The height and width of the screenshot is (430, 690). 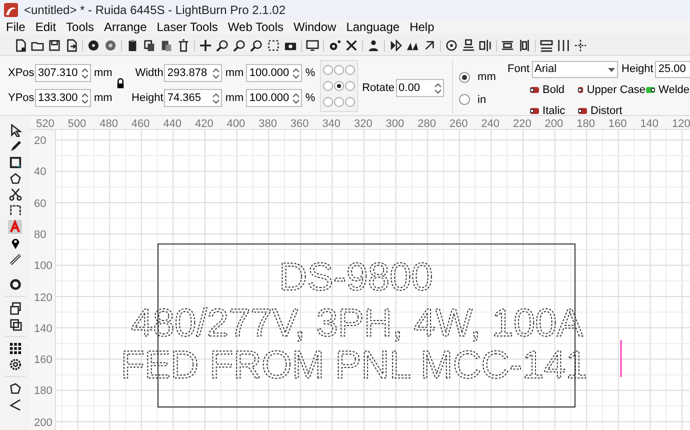 I want to click on new-file-icon, so click(x=20, y=45).